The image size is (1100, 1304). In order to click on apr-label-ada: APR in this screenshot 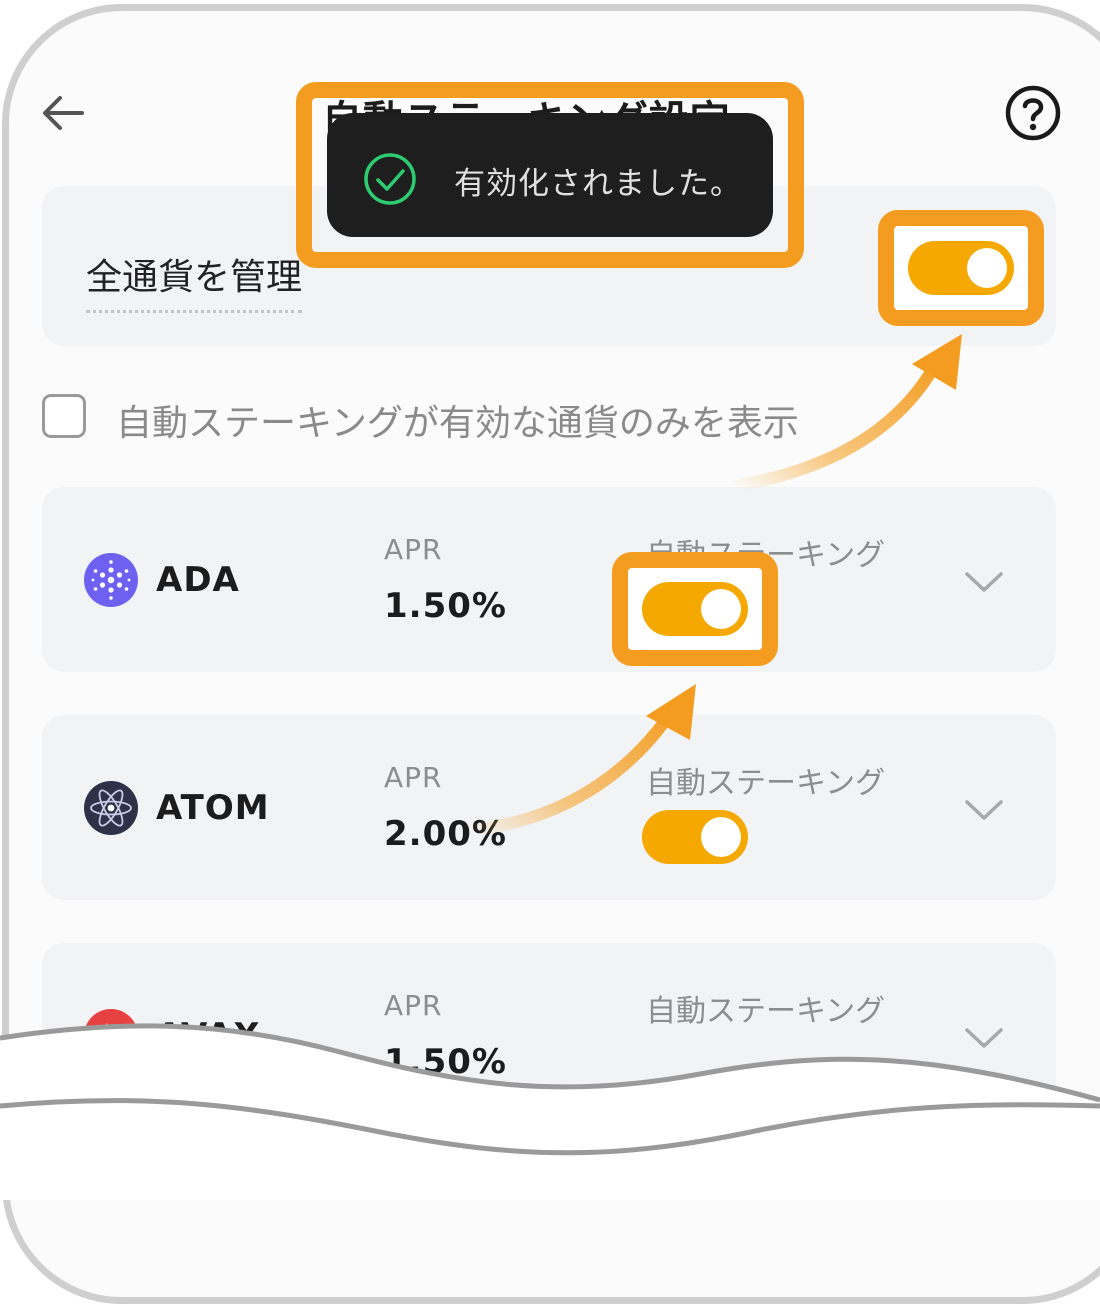, I will do `click(413, 549)`.